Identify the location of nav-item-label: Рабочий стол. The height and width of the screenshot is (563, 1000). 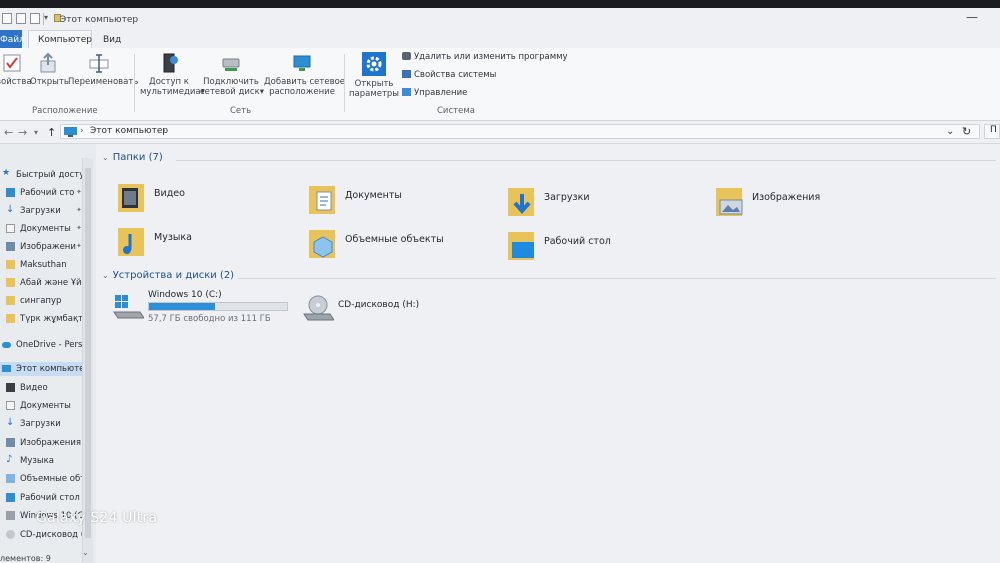
(50, 498).